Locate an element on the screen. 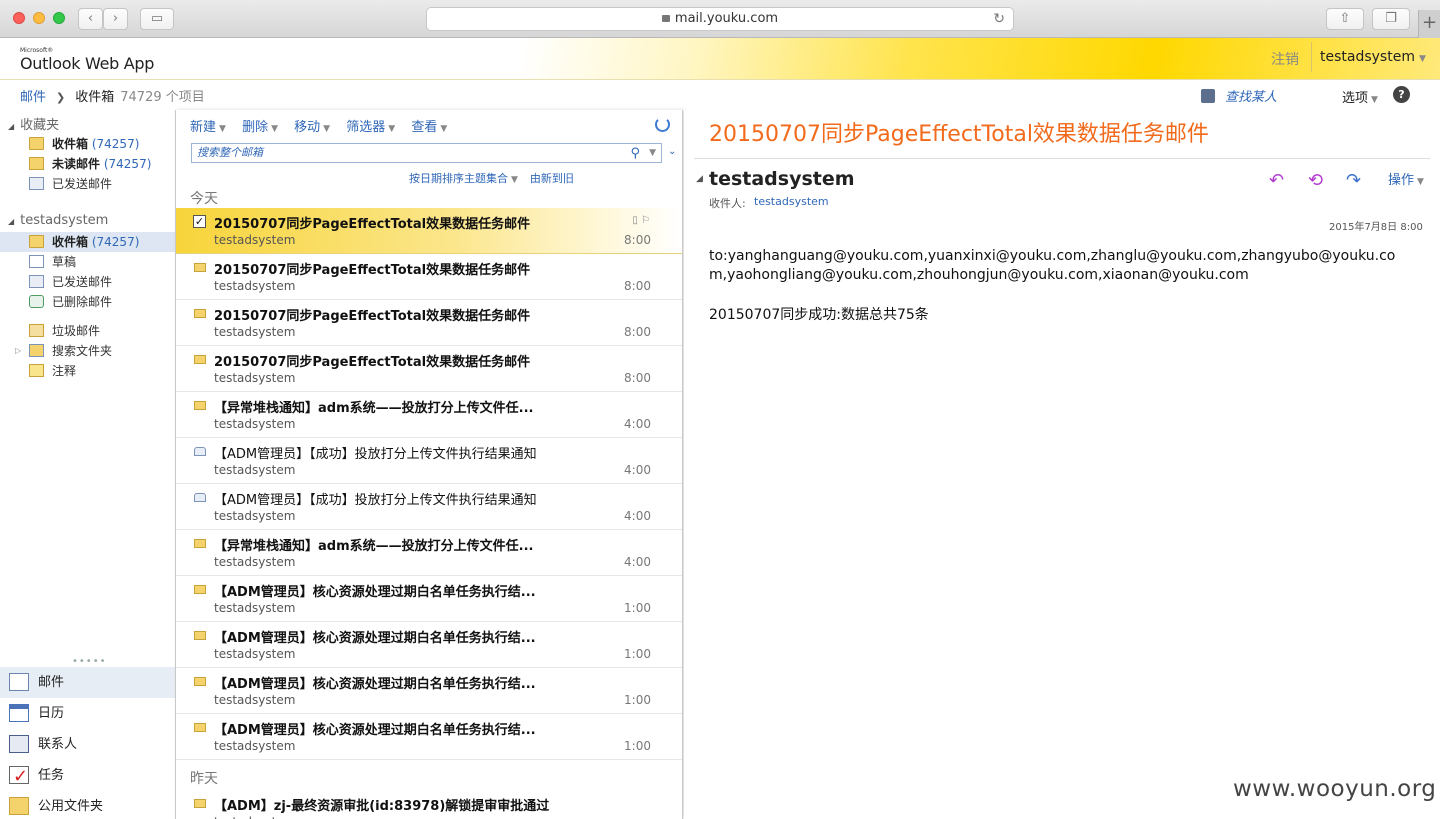 This screenshot has height=819, width=1440. view-button: 查看 ▼ is located at coordinates (429, 127).